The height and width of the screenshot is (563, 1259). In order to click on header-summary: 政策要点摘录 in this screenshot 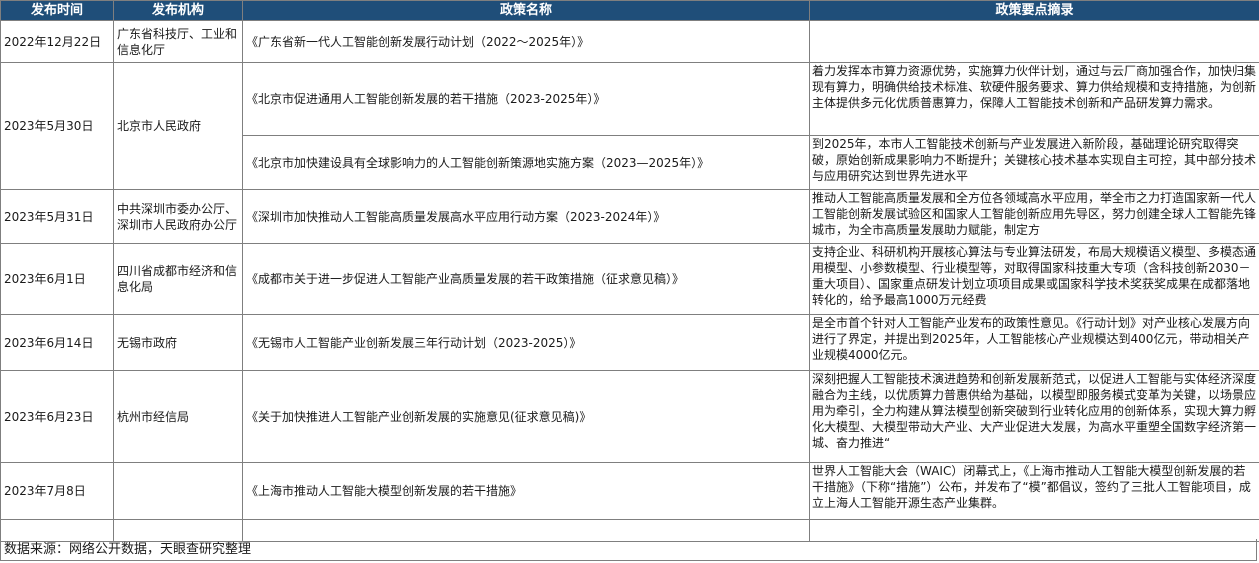, I will do `click(1034, 10)`.